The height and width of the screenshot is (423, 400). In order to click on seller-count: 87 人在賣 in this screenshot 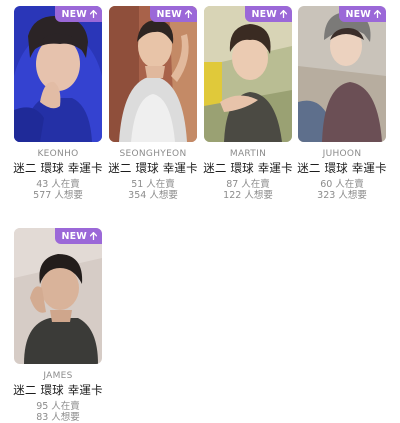, I will do `click(248, 184)`.